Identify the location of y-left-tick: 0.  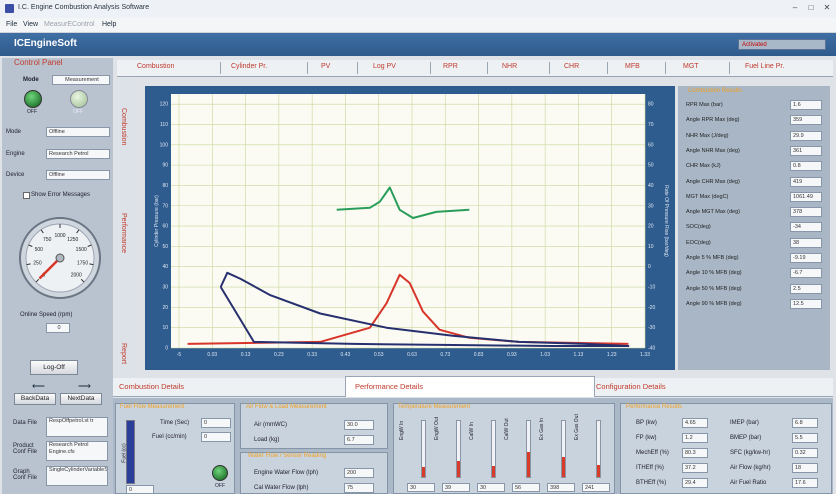
(166, 349).